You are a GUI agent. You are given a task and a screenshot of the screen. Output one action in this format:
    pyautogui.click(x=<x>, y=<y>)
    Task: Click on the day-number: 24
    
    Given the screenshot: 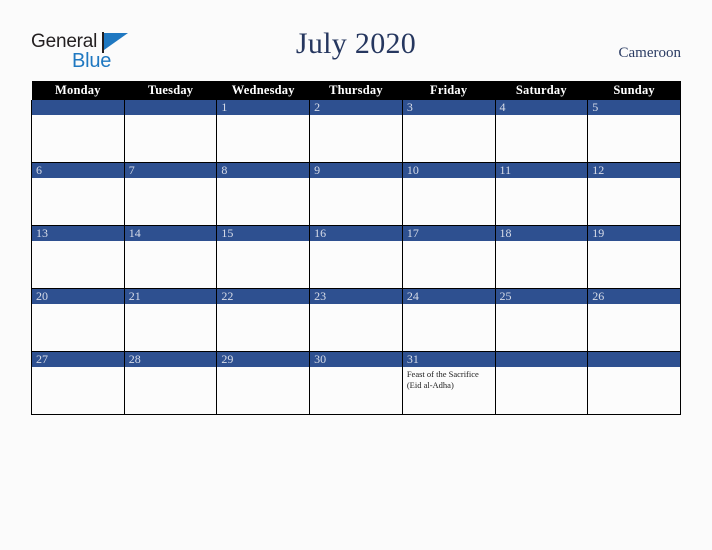 What is the action you would take?
    pyautogui.click(x=448, y=296)
    